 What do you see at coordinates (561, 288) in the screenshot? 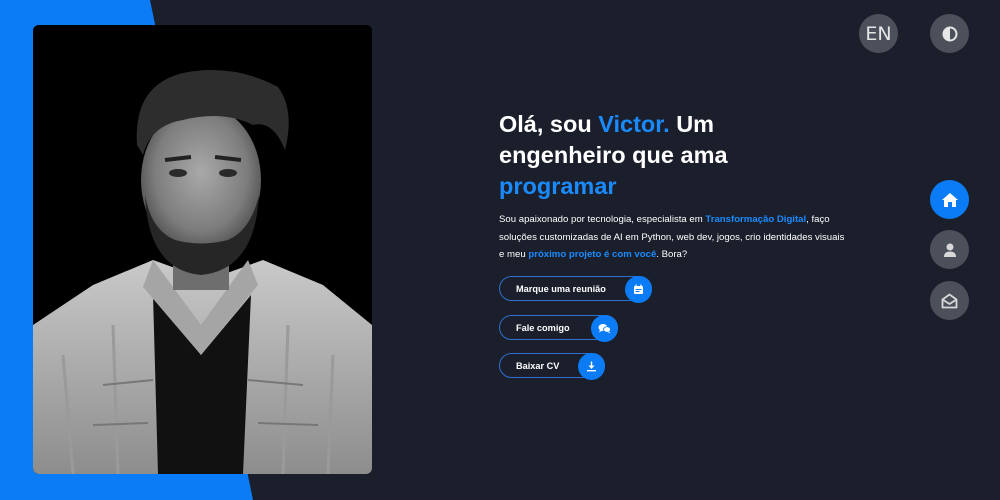
I see `schedule-meeting-label: Marque uma reunião` at bounding box center [561, 288].